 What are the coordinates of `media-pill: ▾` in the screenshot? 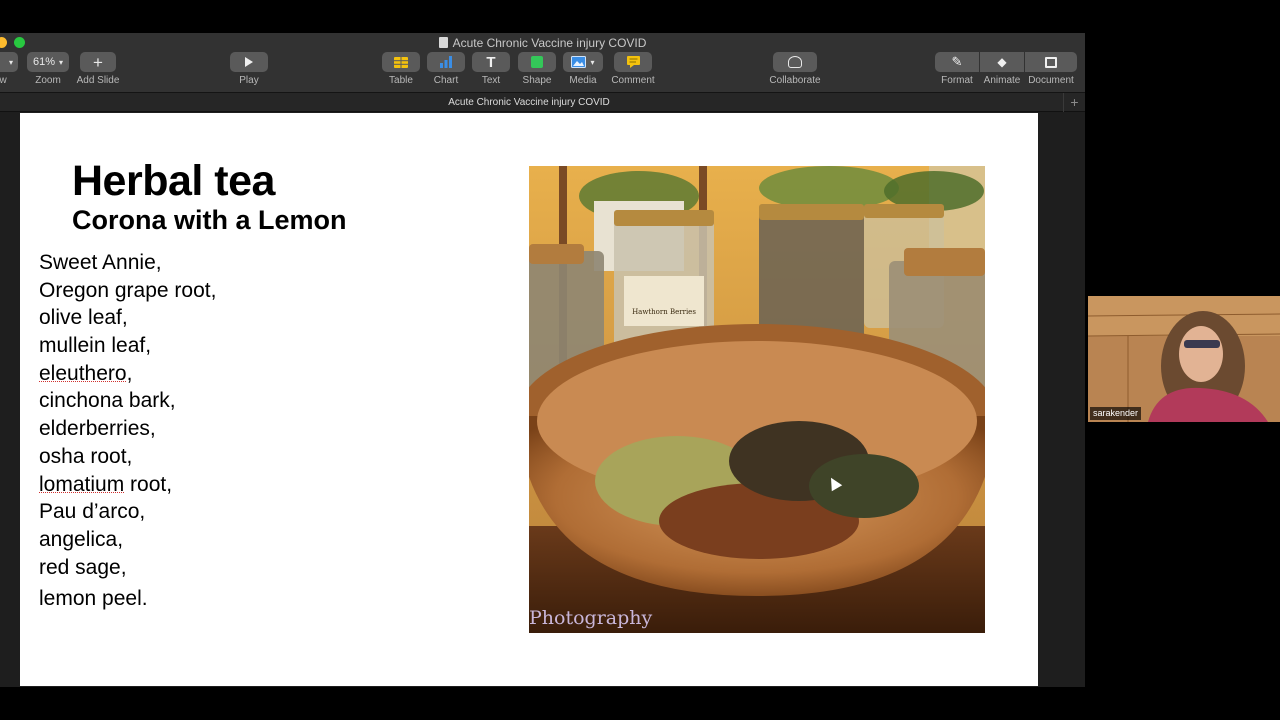 It's located at (583, 62).